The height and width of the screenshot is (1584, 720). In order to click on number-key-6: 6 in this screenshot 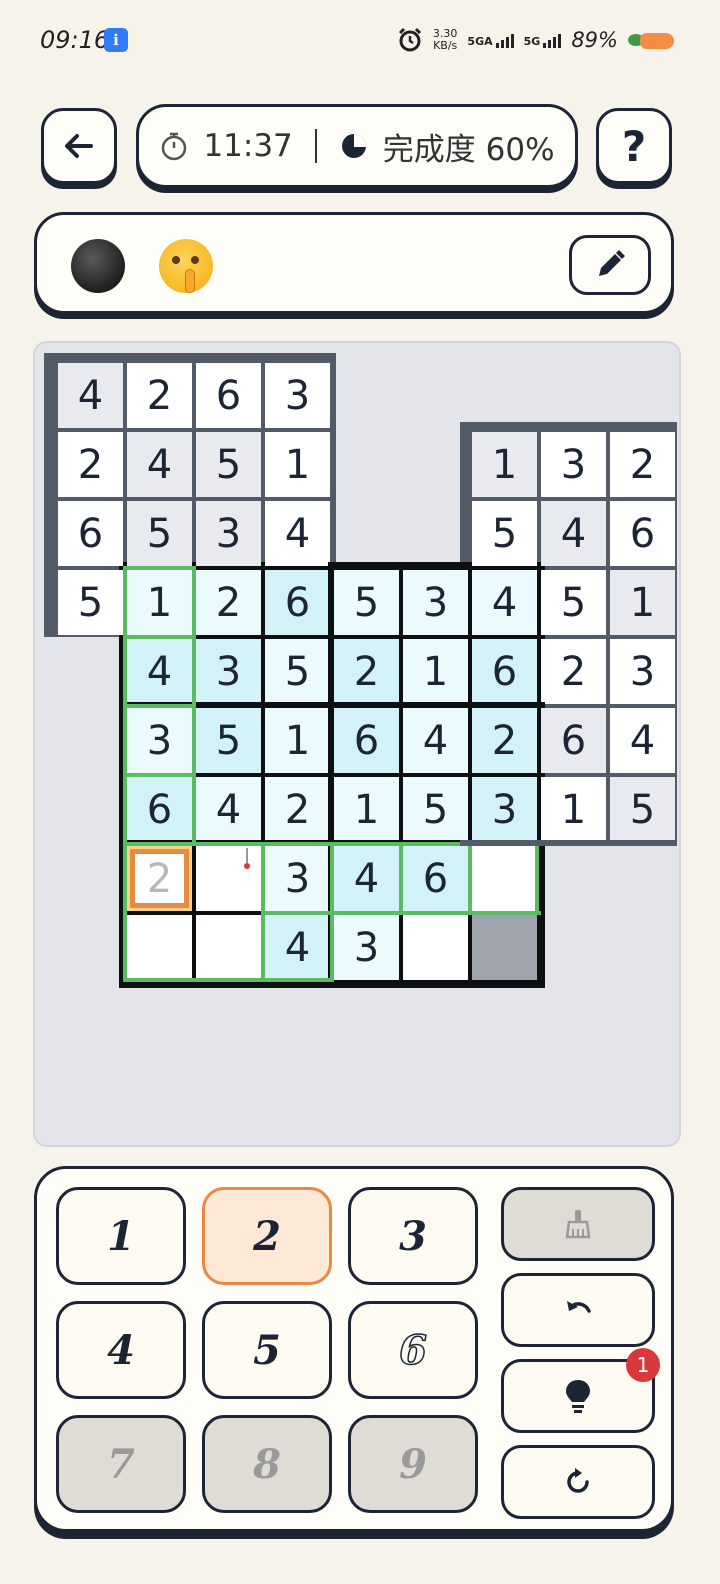, I will do `click(413, 1350)`.